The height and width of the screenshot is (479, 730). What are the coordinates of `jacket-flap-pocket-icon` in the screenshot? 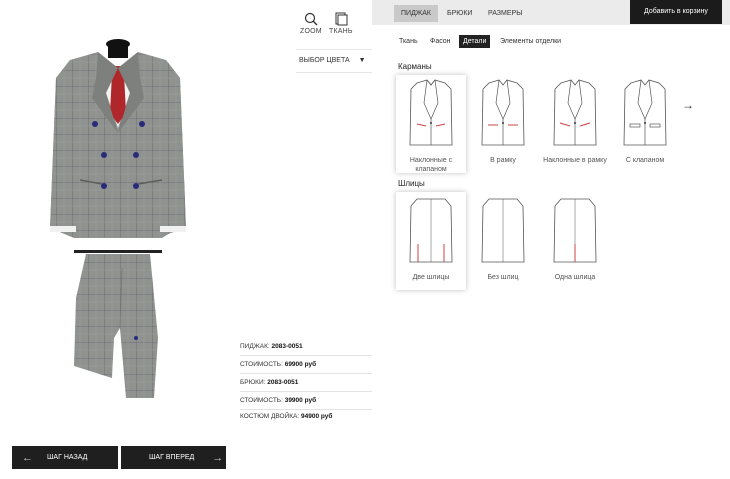 It's located at (645, 112).